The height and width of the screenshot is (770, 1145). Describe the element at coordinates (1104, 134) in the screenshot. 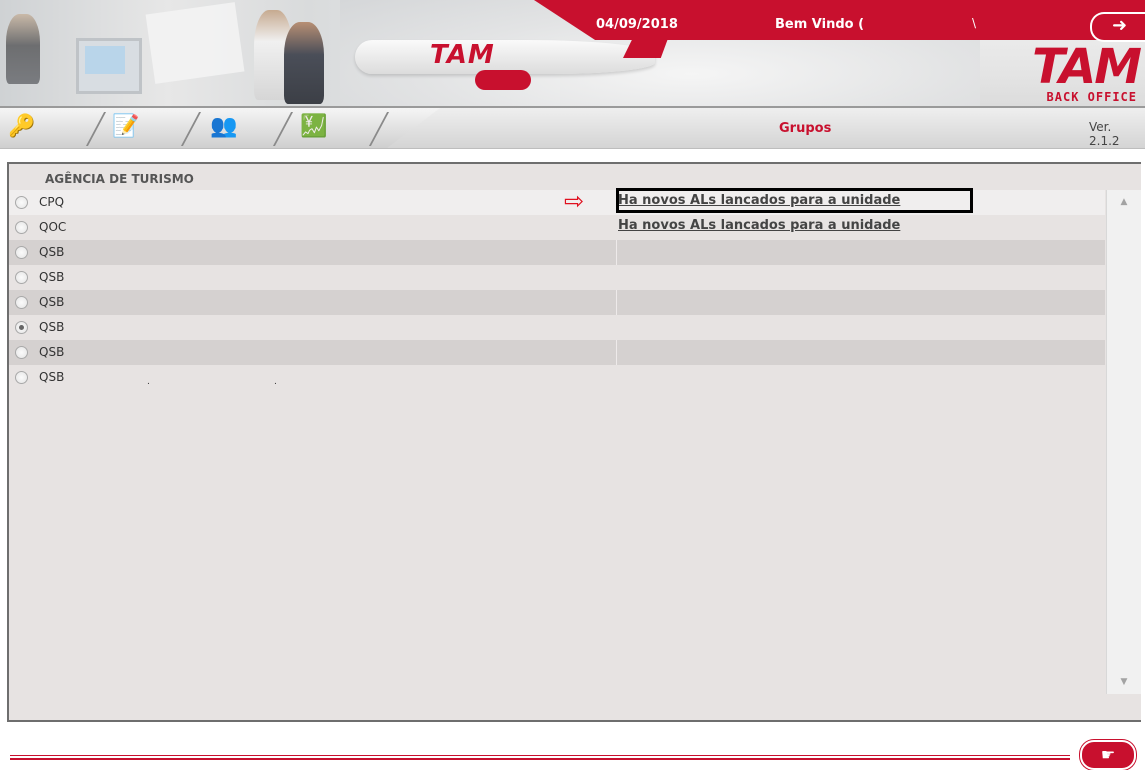

I see `version-label: Ver. 2.1.2` at that location.